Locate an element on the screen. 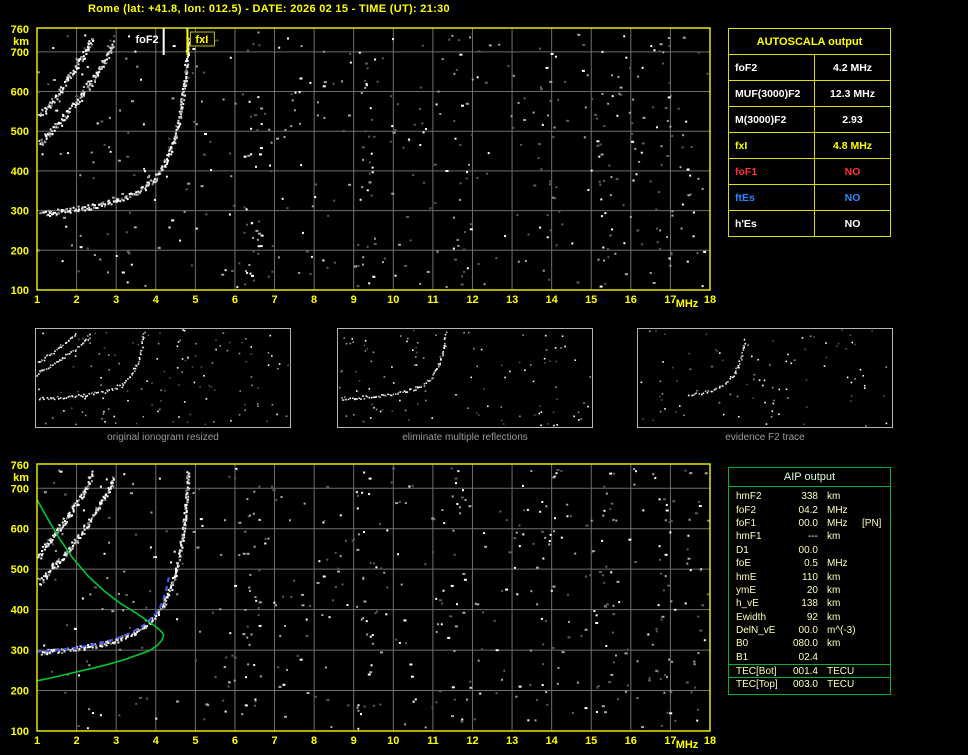  aip-row: DelN_vE 00.0 m^(-3) is located at coordinates (809, 630).